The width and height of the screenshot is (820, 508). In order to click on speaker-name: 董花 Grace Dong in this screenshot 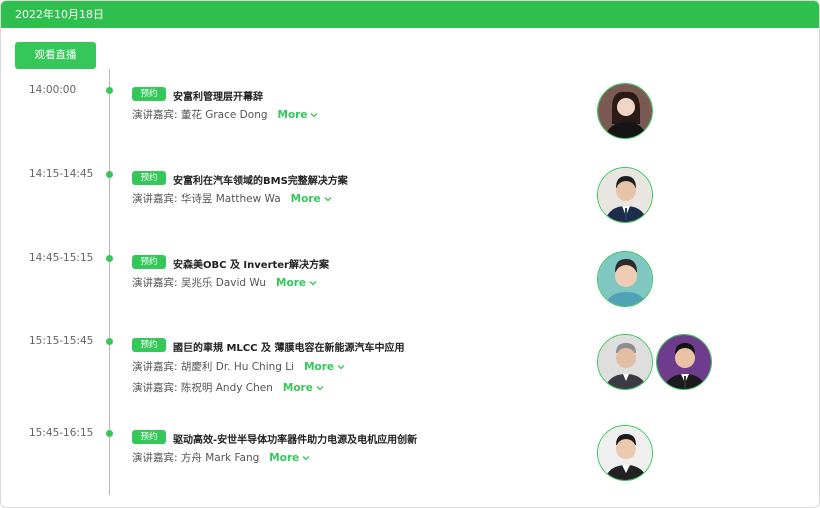, I will do `click(224, 115)`.